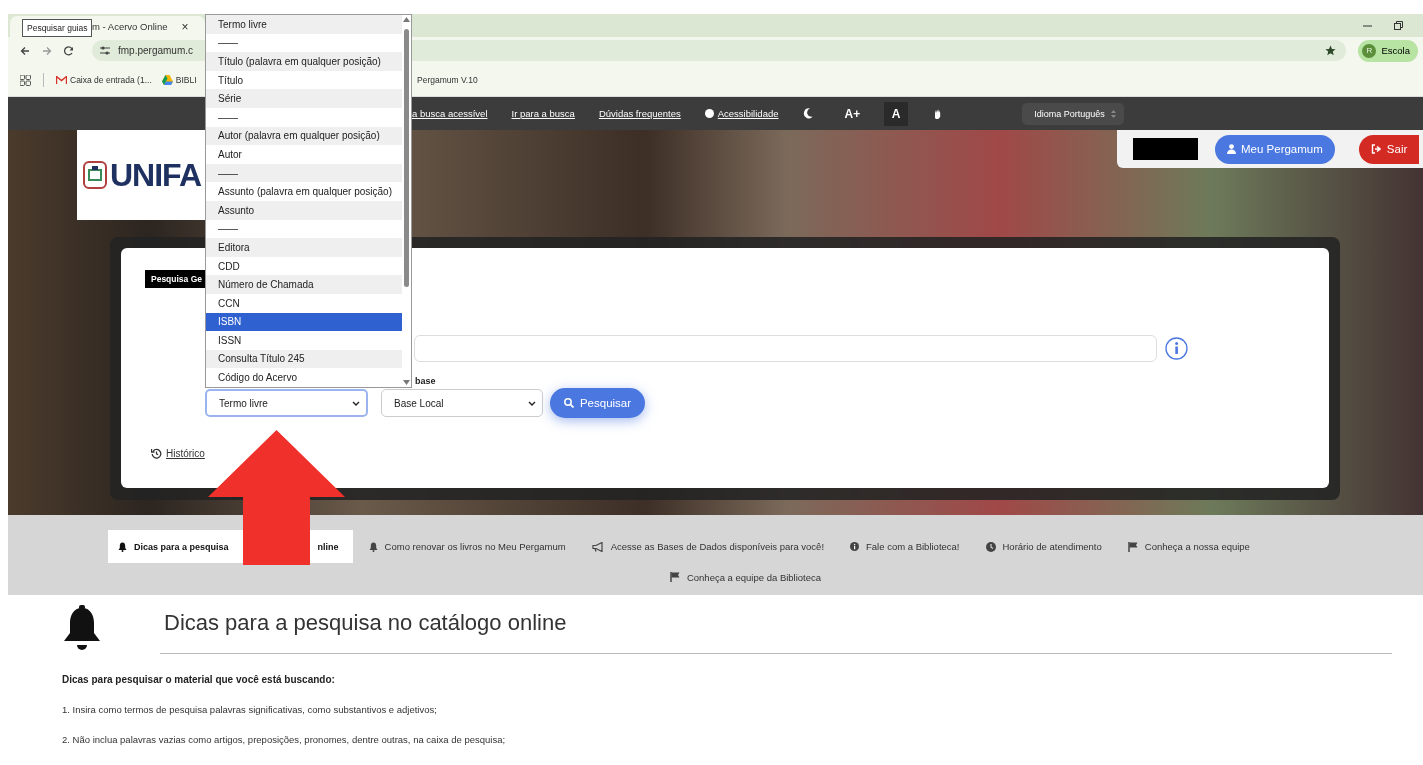  I want to click on nav-link: Dúvidas frequentes, so click(639, 113).